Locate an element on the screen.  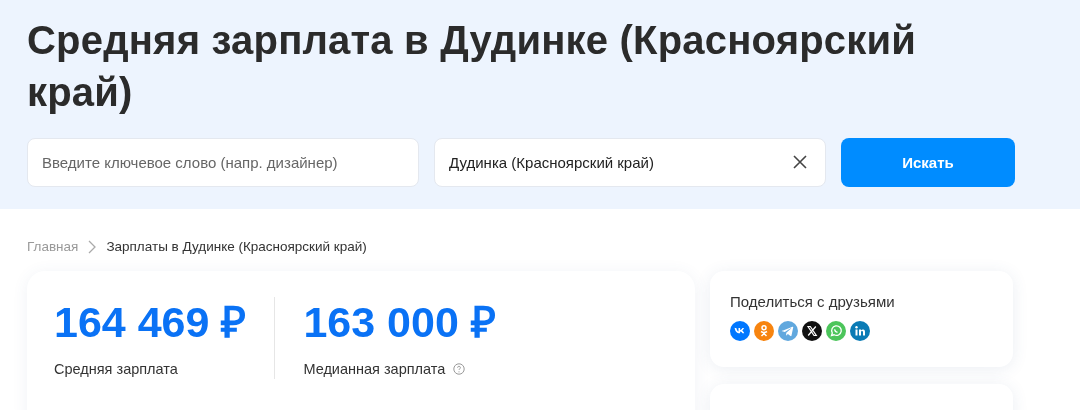
salary-label: Медианная зарплата is located at coordinates (374, 369).